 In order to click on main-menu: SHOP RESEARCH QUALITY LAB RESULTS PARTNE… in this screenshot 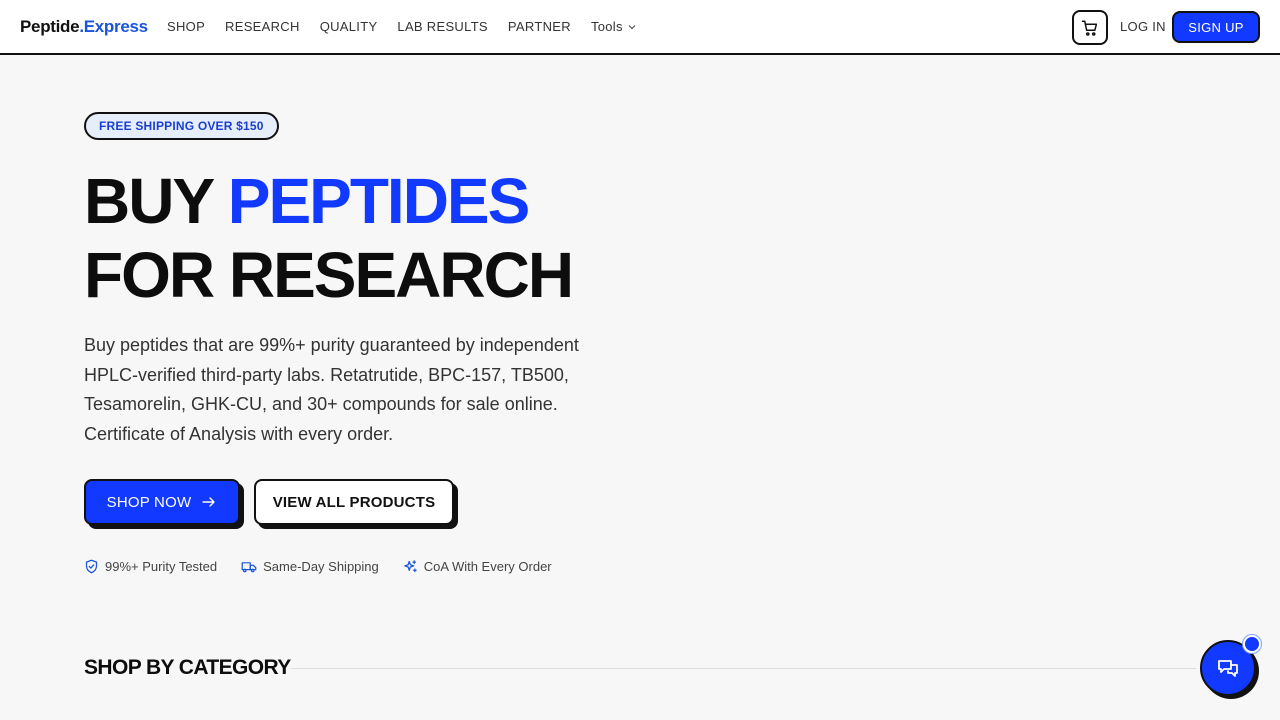, I will do `click(402, 26)`.